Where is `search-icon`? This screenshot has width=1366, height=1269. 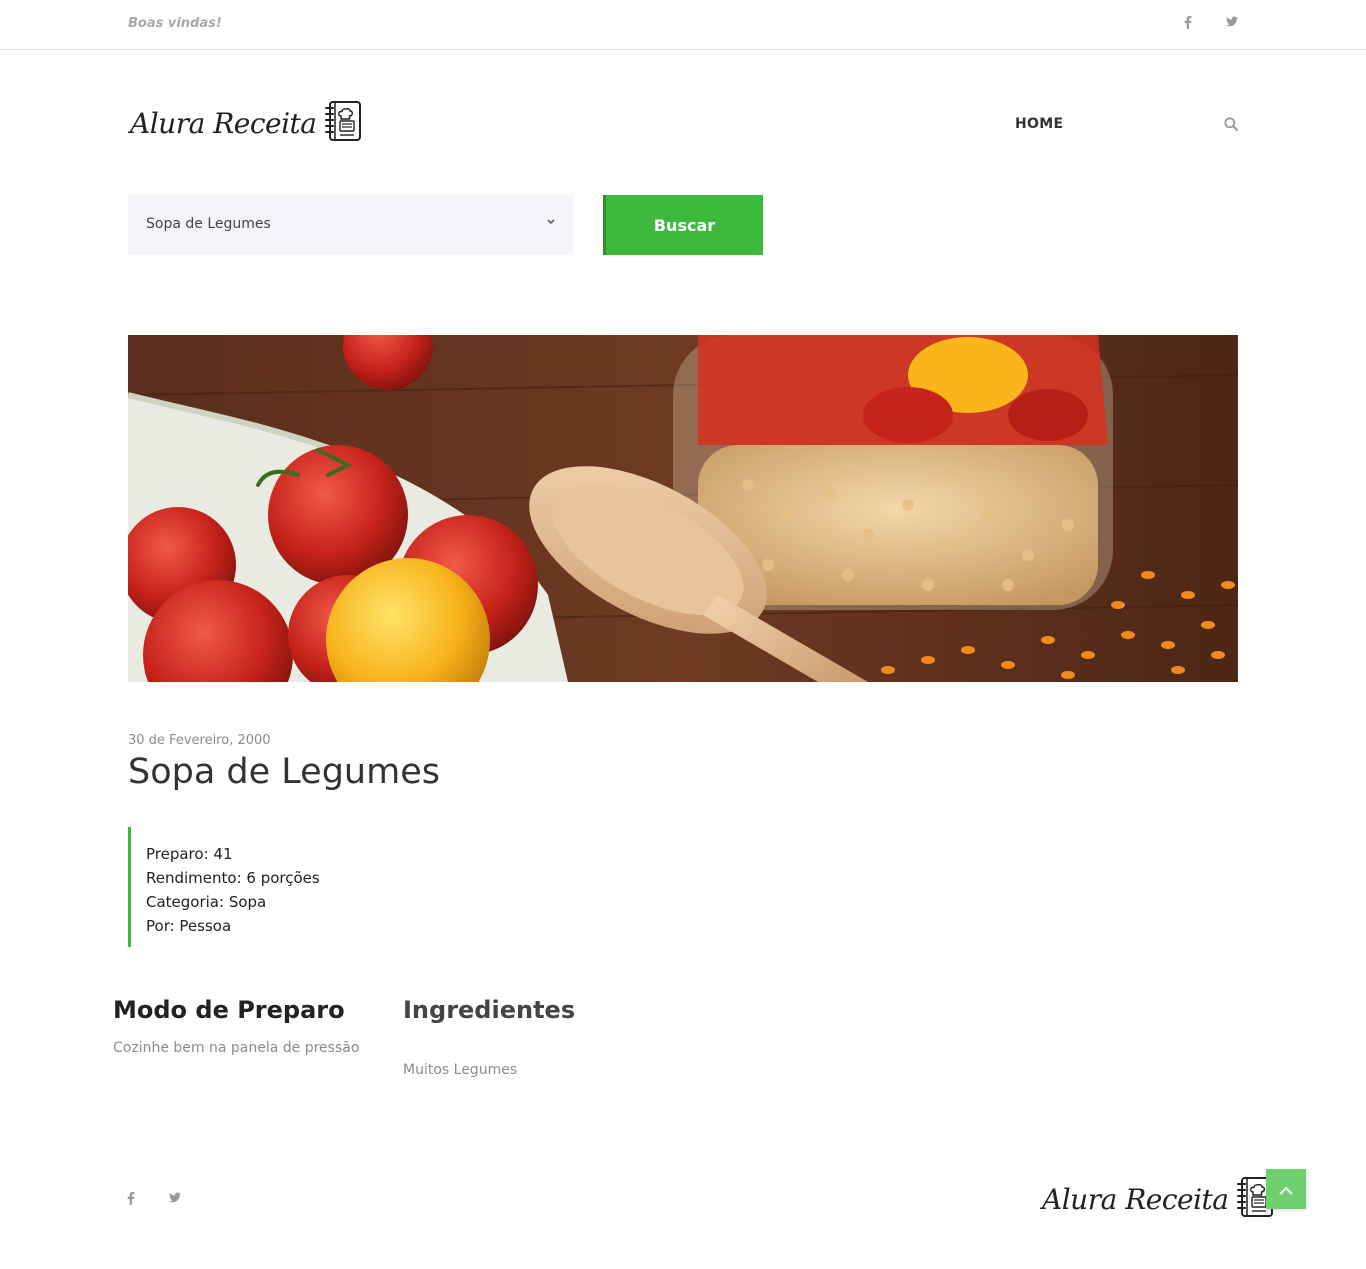
search-icon is located at coordinates (1231, 125).